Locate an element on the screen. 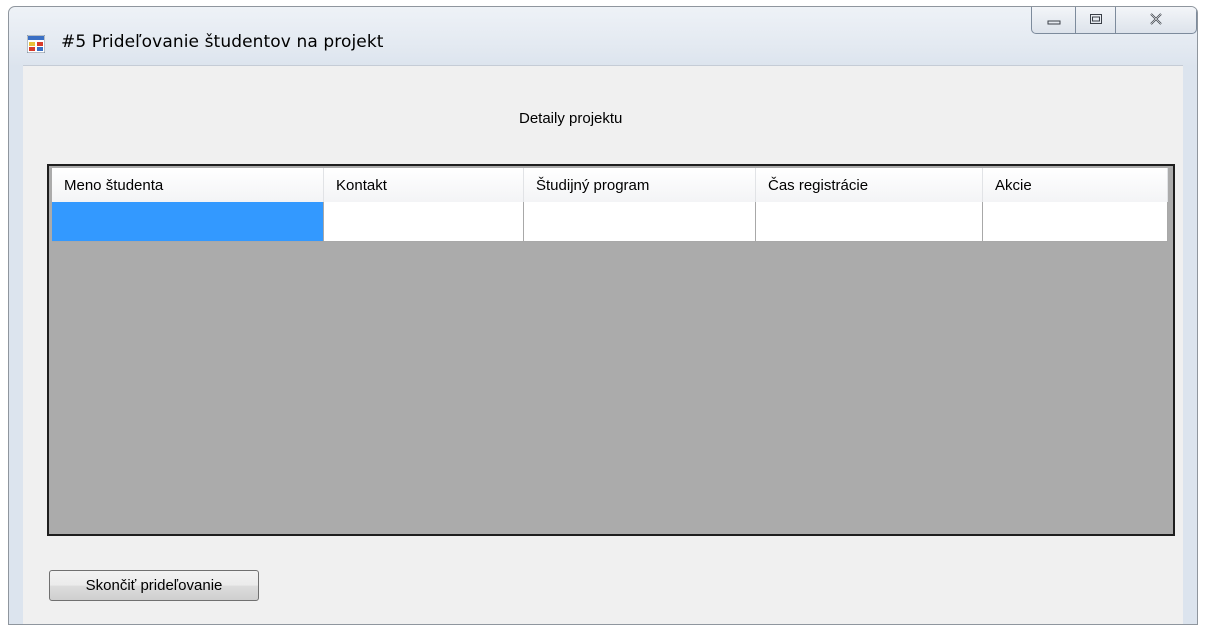 The height and width of the screenshot is (631, 1206). cell-contact is located at coordinates (424, 222).